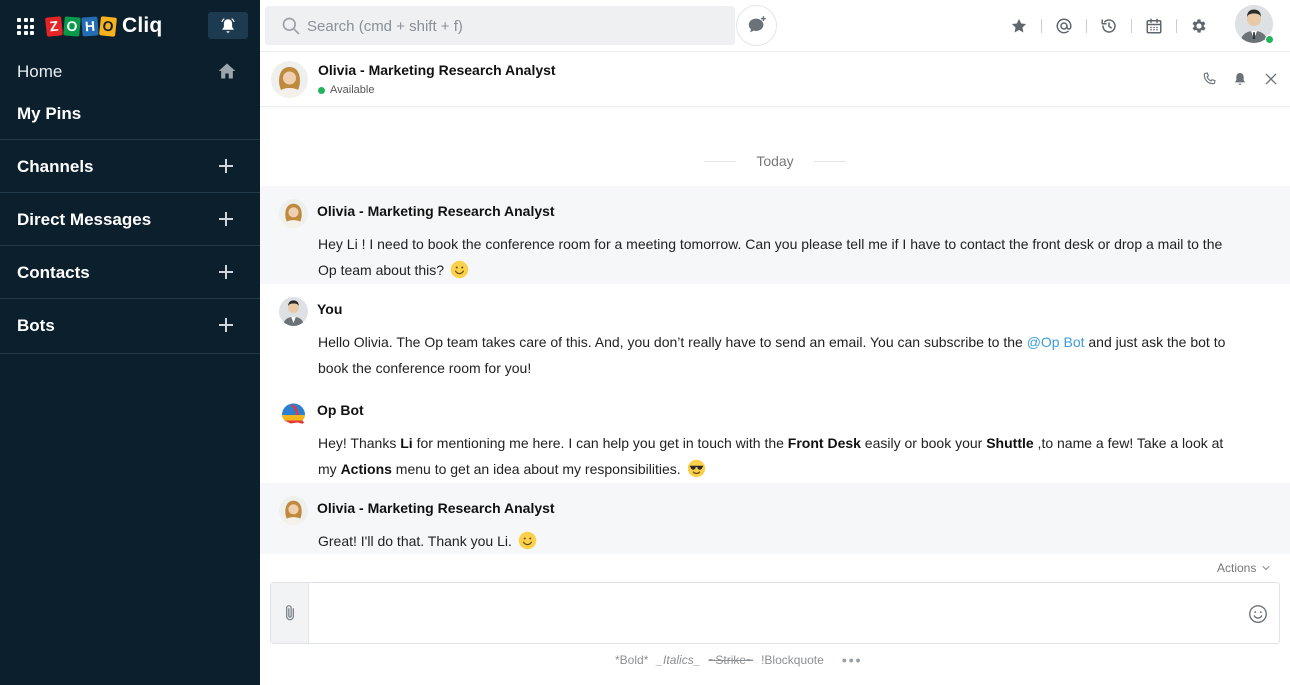  Describe the element at coordinates (631, 660) in the screenshot. I see `format-bold-hint: *Bold*` at that location.